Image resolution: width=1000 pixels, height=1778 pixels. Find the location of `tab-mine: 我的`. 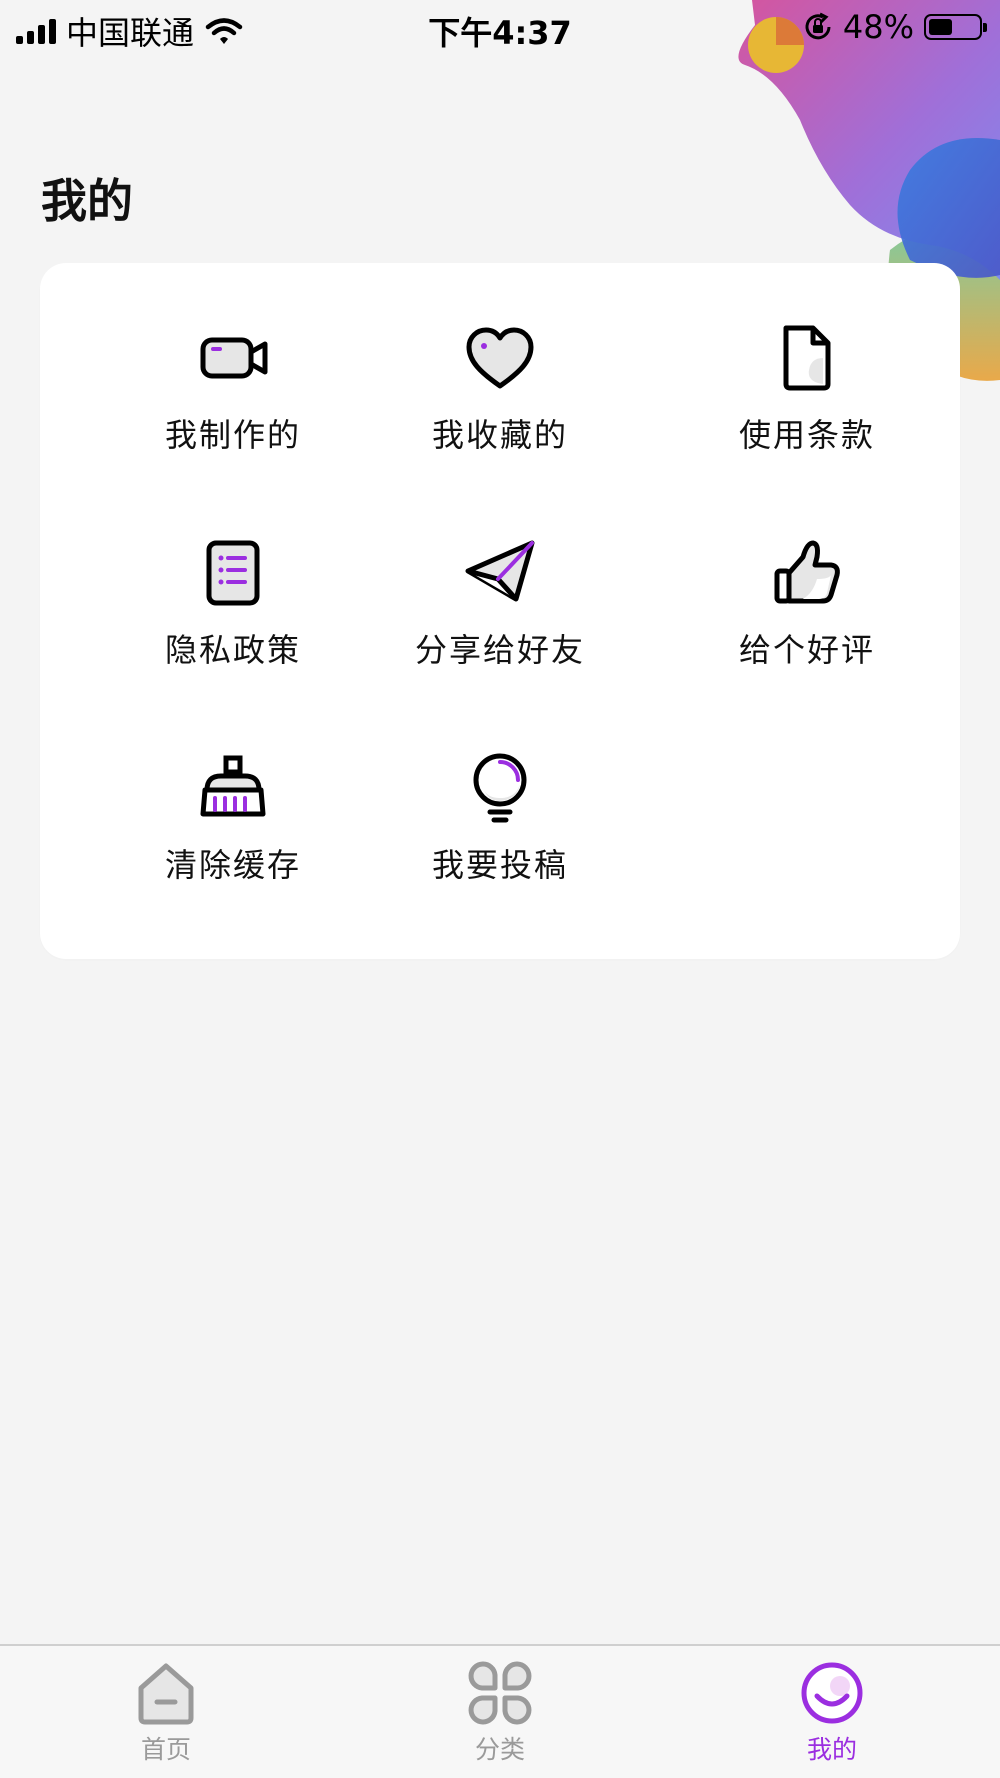

tab-mine: 我的 is located at coordinates (832, 1712).